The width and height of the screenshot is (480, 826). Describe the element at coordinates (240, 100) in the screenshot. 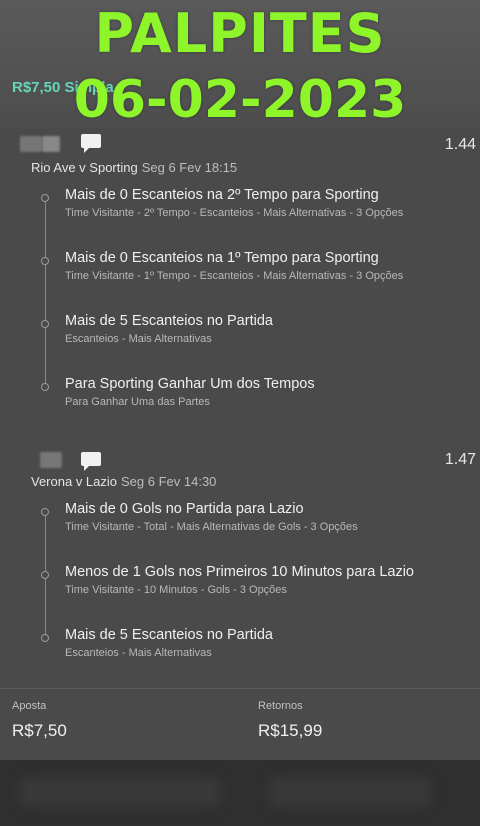

I see `overlay-title-date: 06-02-2023` at that location.